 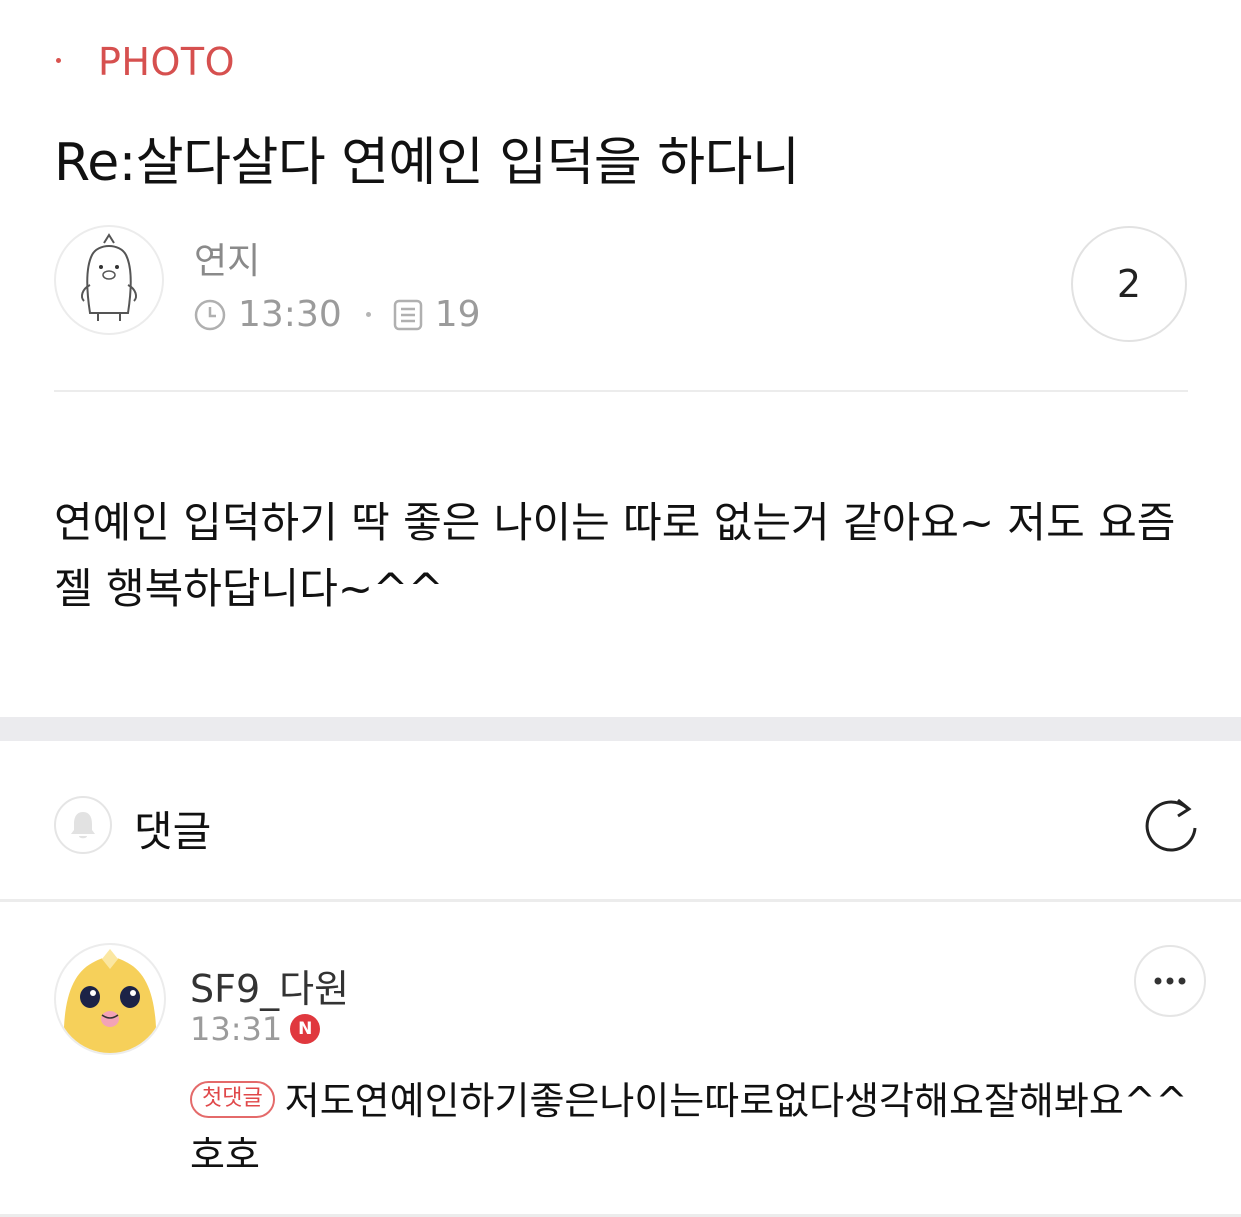 What do you see at coordinates (227, 258) in the screenshot?
I see `author-name: 연지` at bounding box center [227, 258].